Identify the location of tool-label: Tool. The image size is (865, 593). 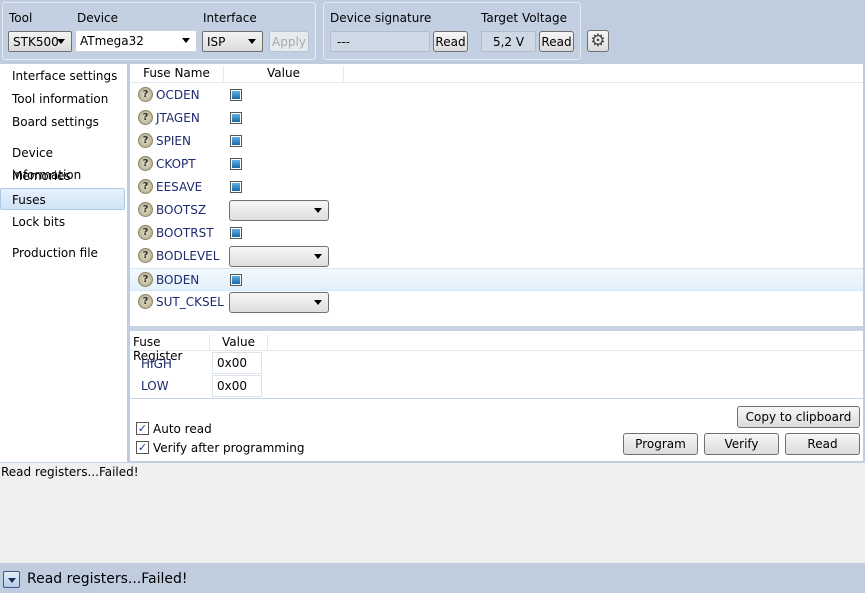
(21, 18).